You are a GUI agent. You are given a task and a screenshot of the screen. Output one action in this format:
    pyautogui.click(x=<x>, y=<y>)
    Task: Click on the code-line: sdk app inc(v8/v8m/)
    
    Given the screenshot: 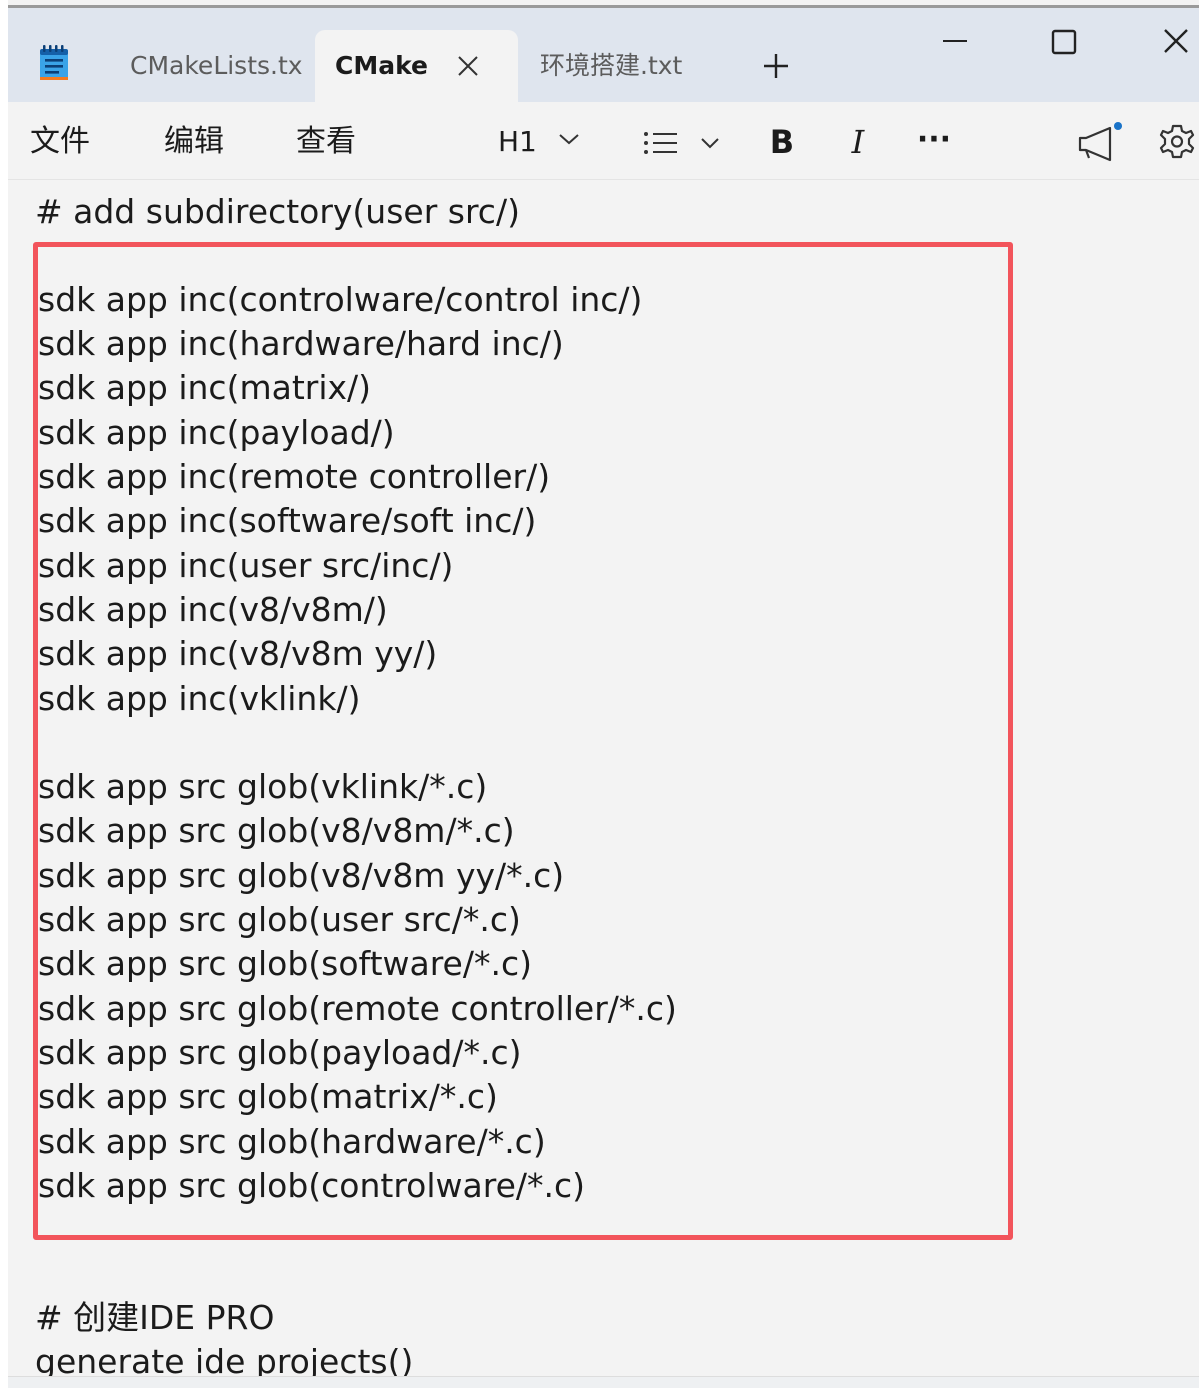 What is the action you would take?
    pyautogui.click(x=213, y=609)
    